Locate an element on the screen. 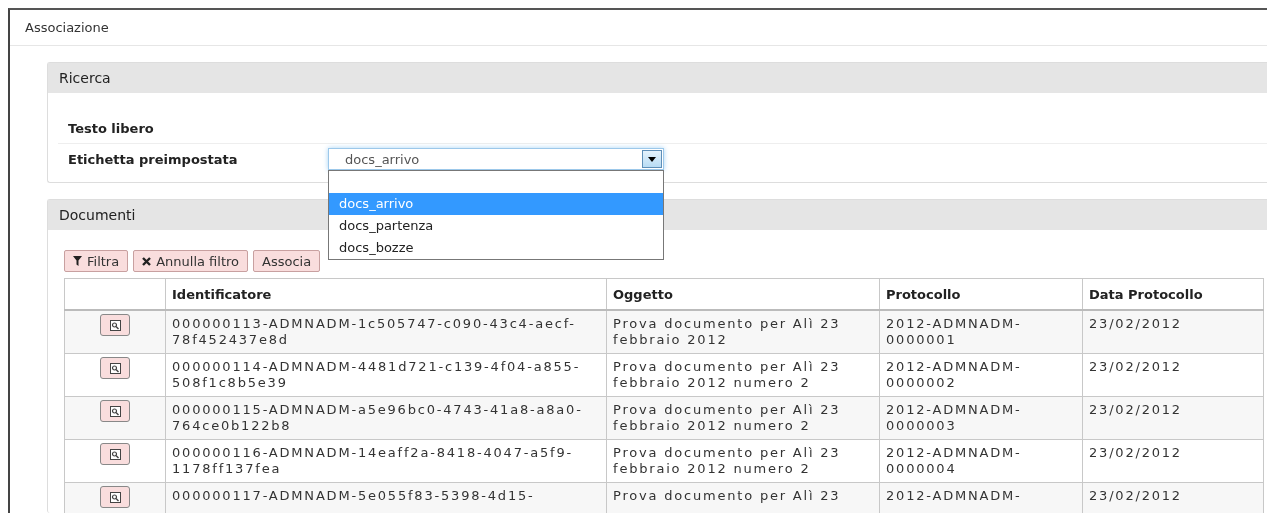 This screenshot has height=513, width=1267. select-field: docs_arrivo is located at coordinates (496, 159).